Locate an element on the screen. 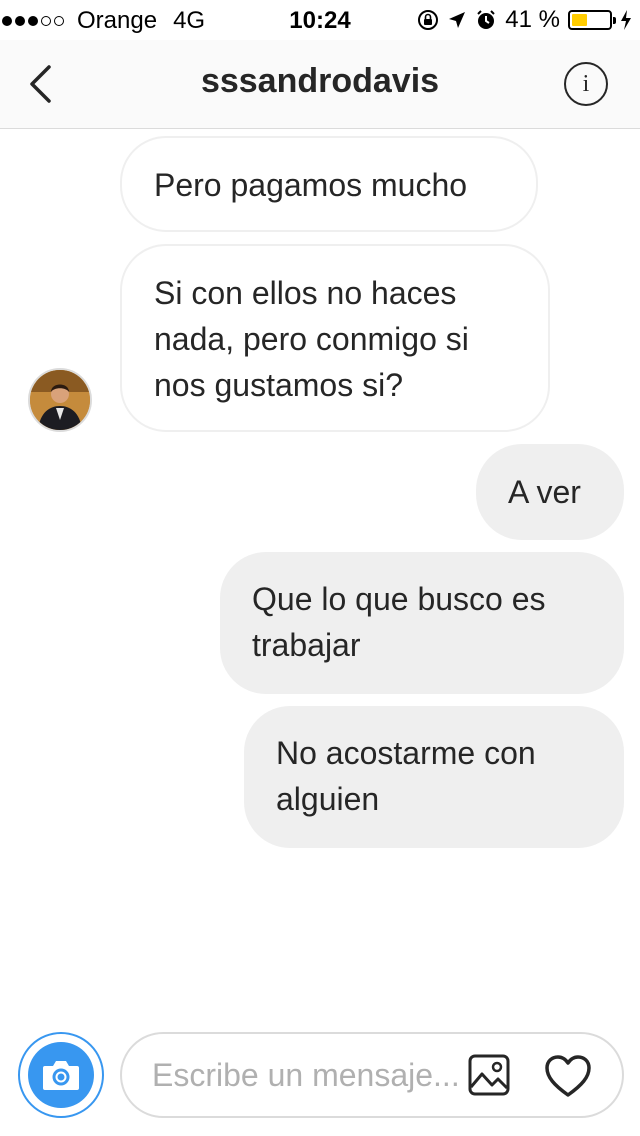 This screenshot has height=1136, width=640. heart-icon is located at coordinates (568, 1076).